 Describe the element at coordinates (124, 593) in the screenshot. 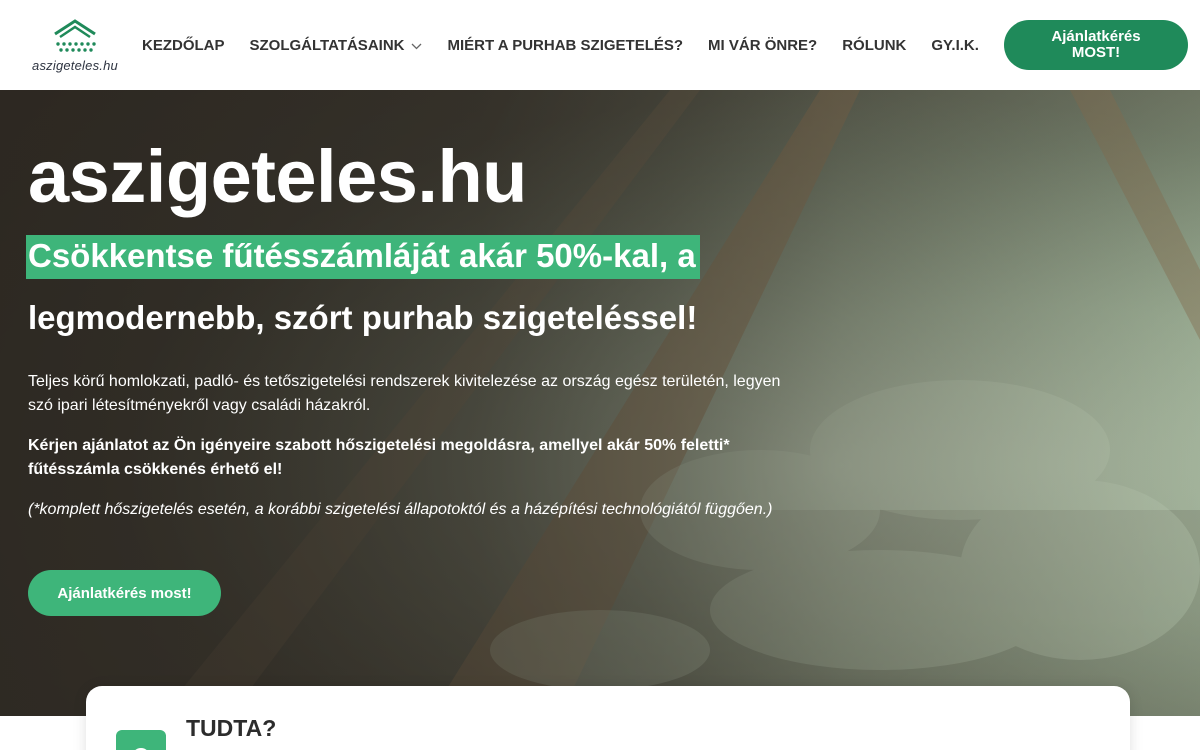

I see `hero-request-quote-button: Ajánlatkérés most!` at that location.